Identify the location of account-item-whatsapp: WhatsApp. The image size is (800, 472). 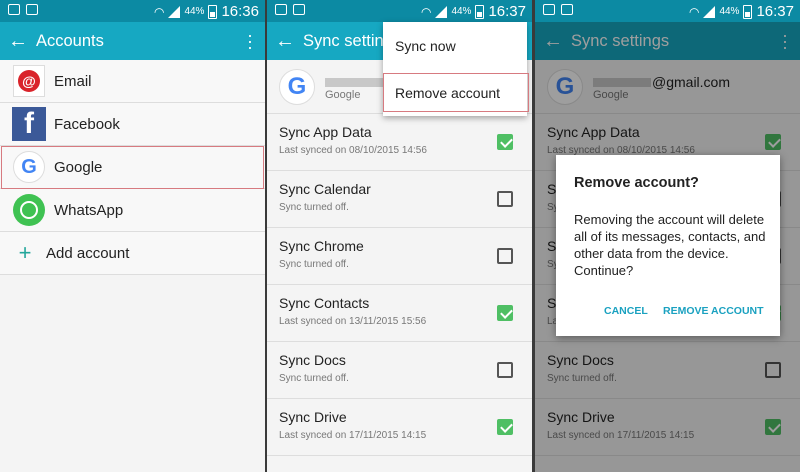
(132, 210).